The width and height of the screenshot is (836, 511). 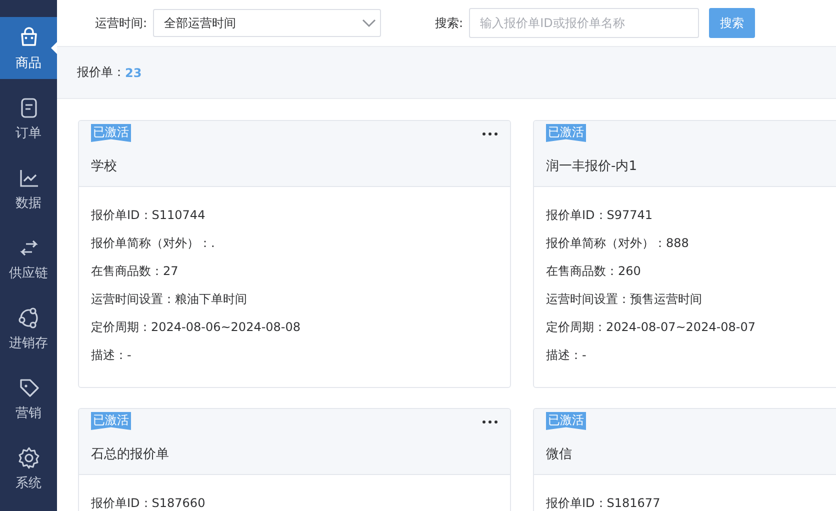 What do you see at coordinates (133, 73) in the screenshot?
I see `count-value: 23` at bounding box center [133, 73].